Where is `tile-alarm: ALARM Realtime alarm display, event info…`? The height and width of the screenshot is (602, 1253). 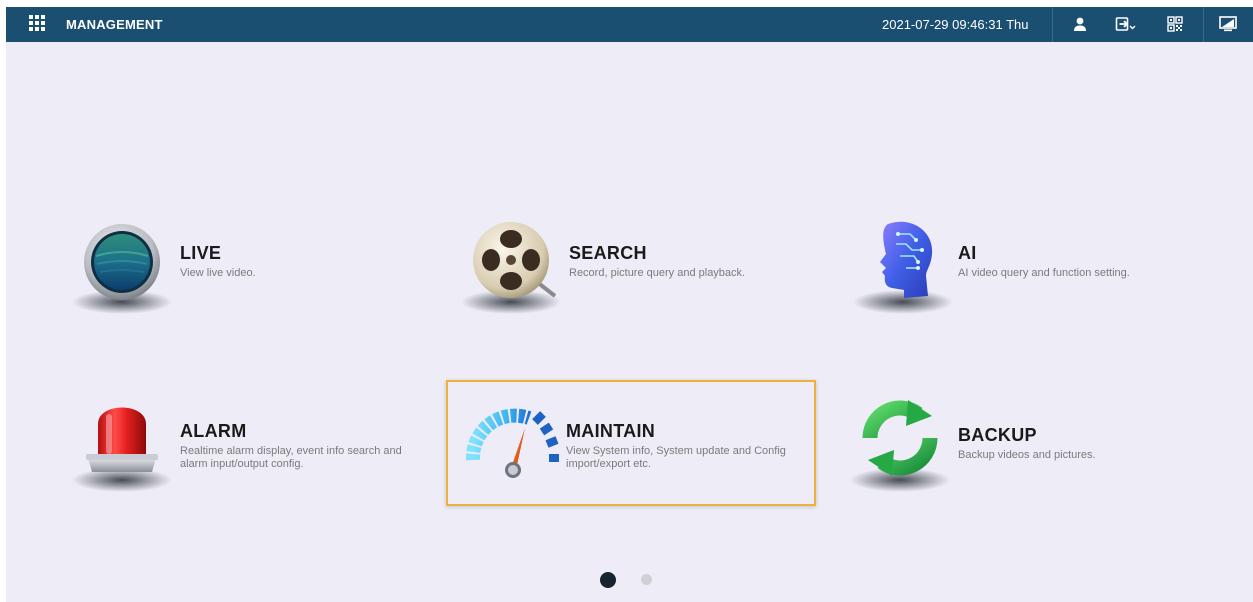
tile-alarm: ALARM Realtime alarm display, event info… is located at coordinates (247, 443).